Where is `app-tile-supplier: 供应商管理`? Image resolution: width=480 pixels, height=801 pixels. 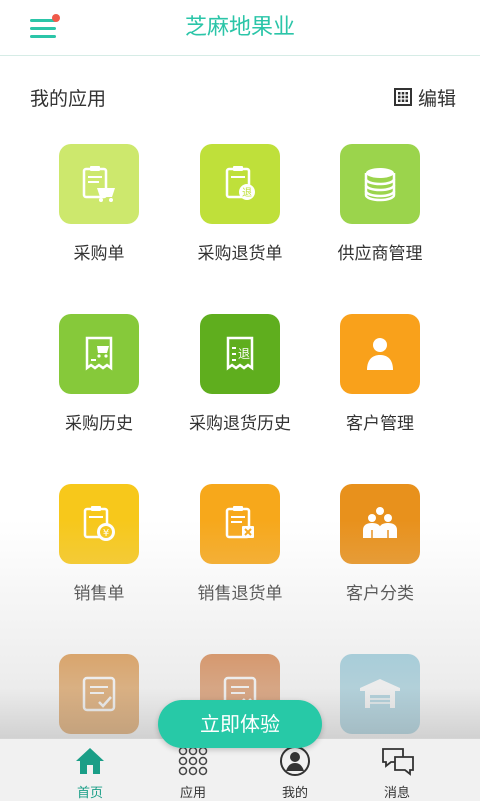
app-tile-supplier: 供应商管理 is located at coordinates (380, 209).